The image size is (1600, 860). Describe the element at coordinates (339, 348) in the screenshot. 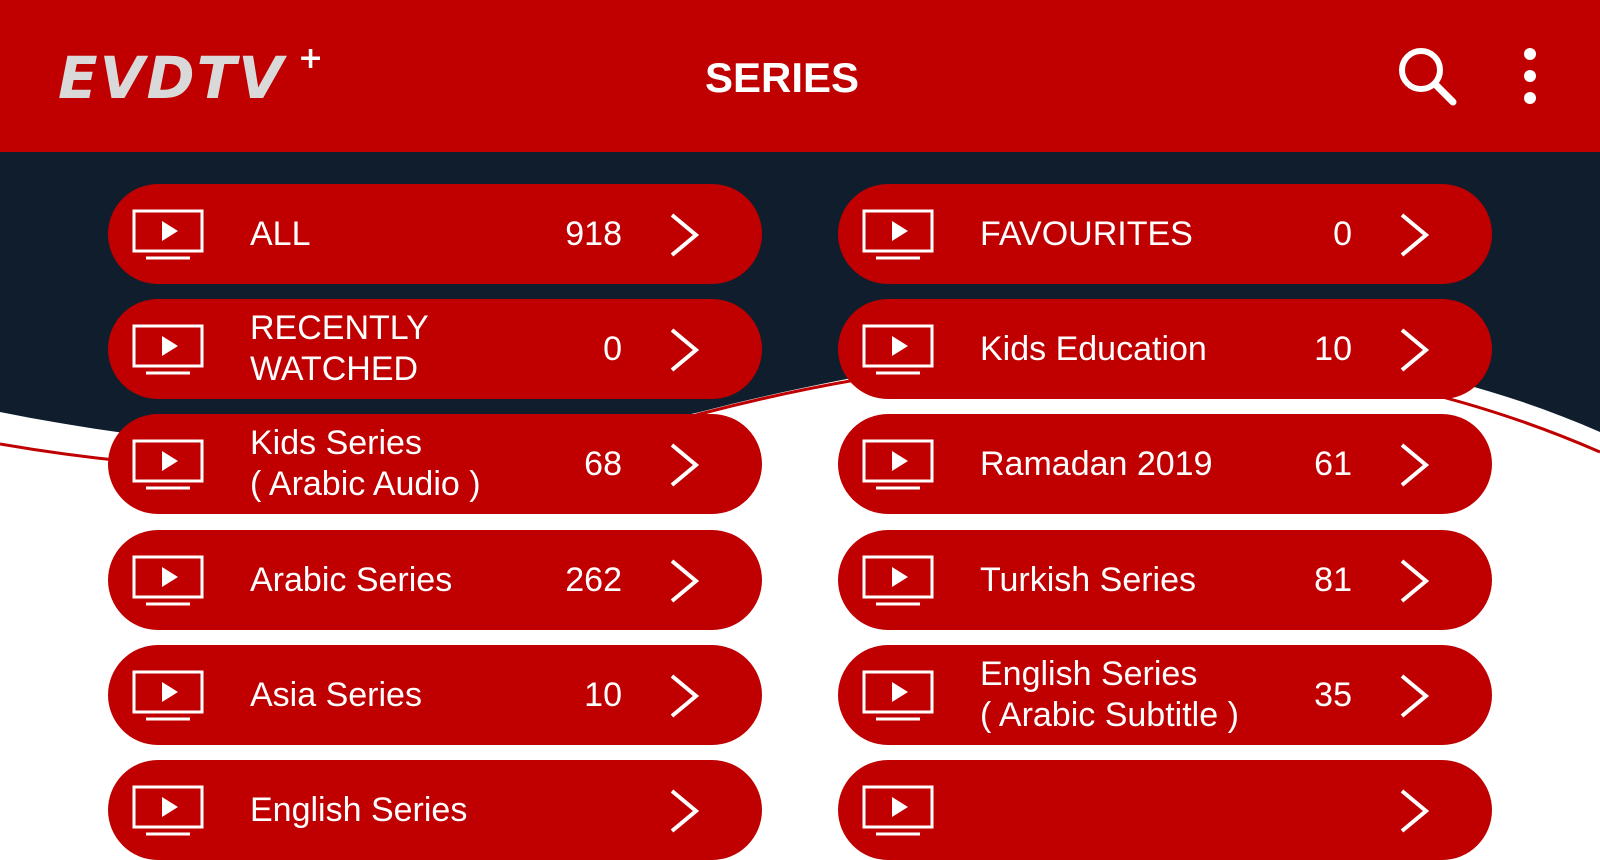

I see `category-label: RECENTLY WATCHED` at that location.